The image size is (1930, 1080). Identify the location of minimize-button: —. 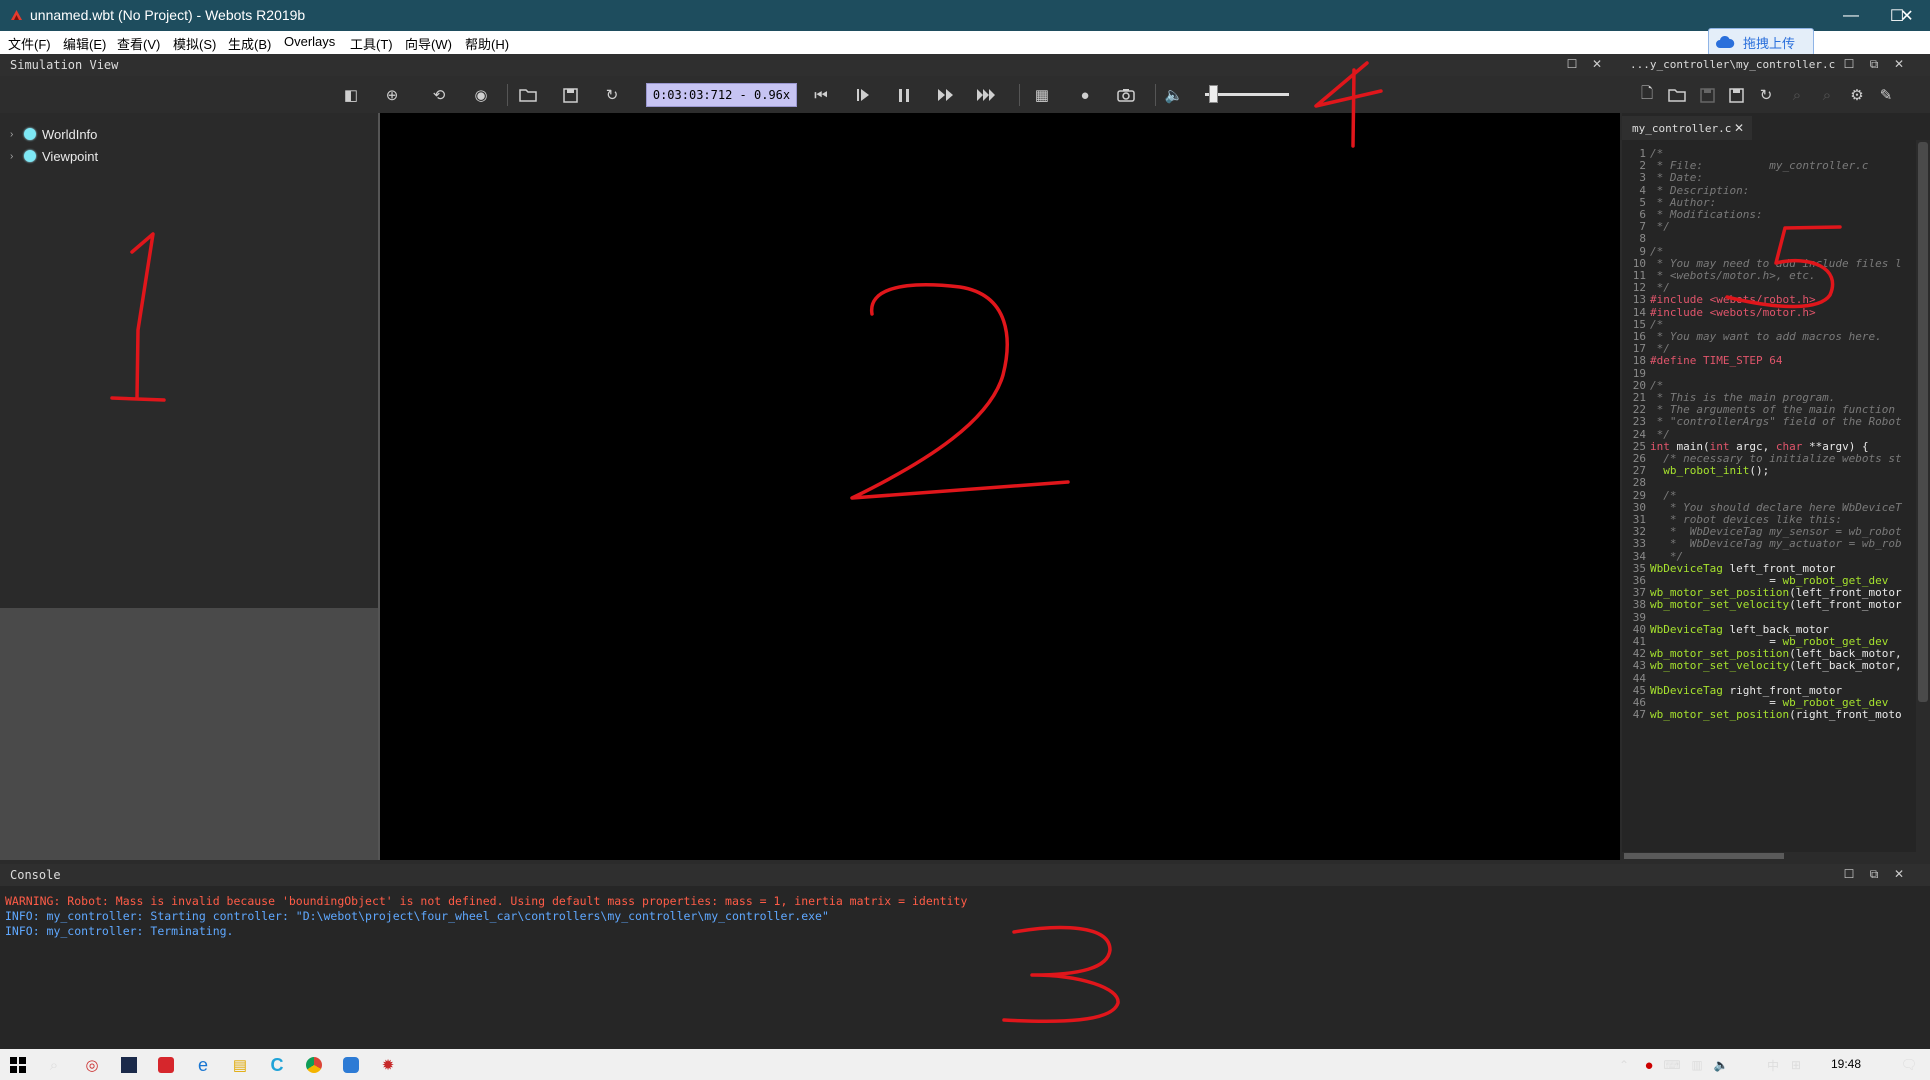
(1851, 15).